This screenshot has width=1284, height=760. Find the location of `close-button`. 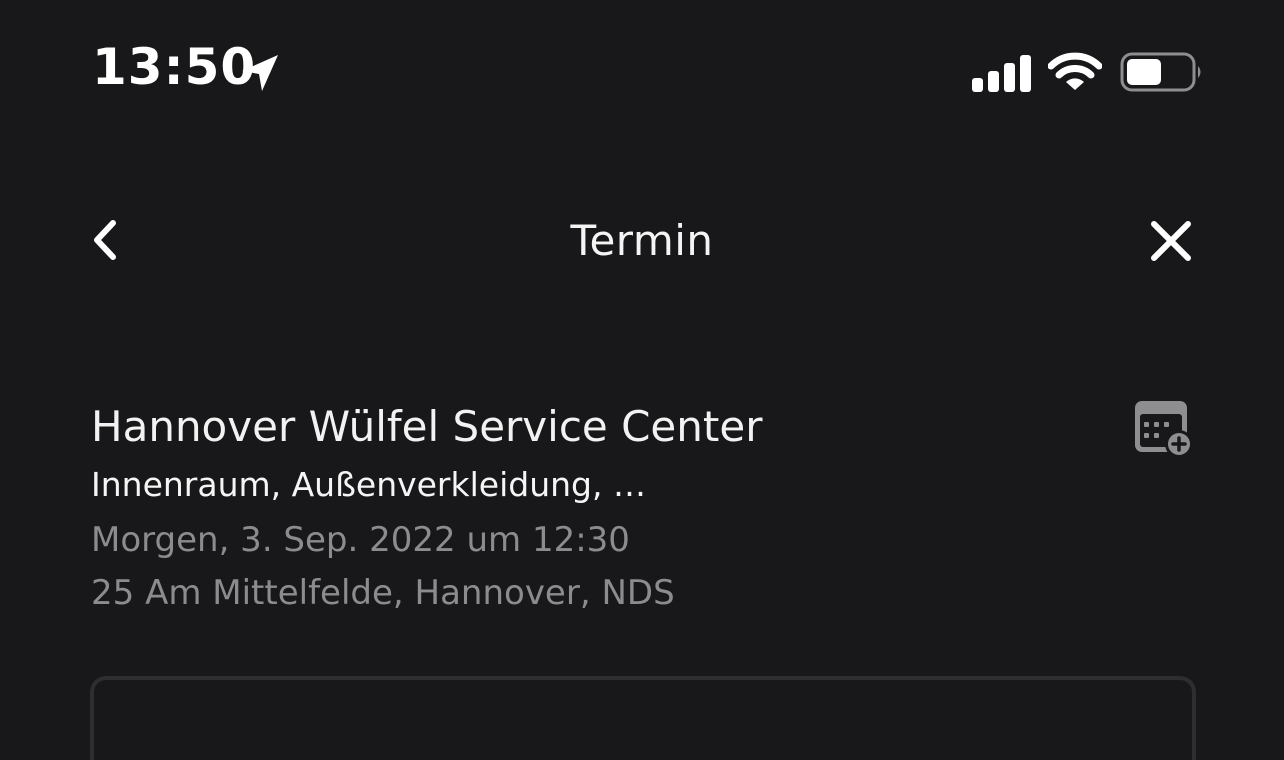

close-button is located at coordinates (1171, 240).